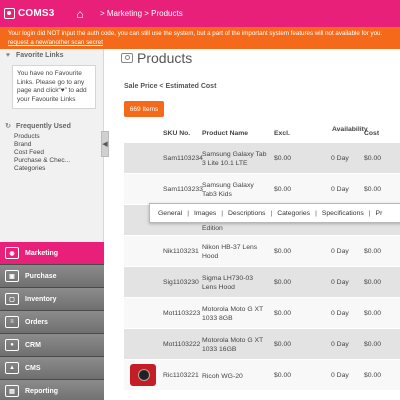  Describe the element at coordinates (42, 391) in the screenshot. I see `nav-label: Reporting` at that location.